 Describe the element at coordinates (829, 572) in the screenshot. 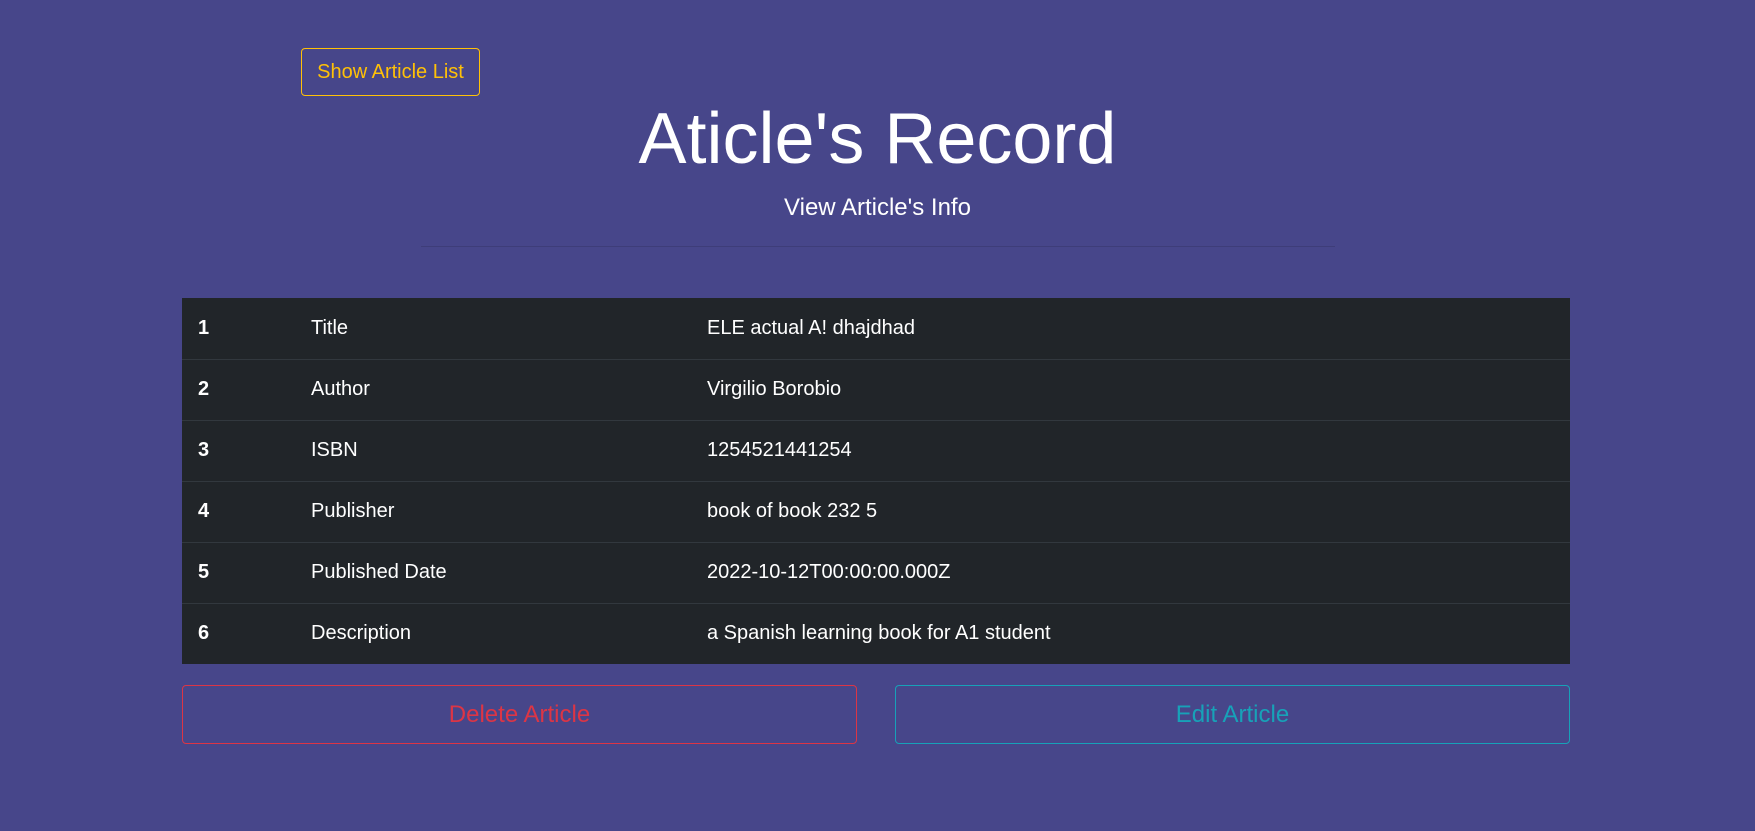

I see `field-value: 2022-10-12T00:00:00.000Z` at that location.